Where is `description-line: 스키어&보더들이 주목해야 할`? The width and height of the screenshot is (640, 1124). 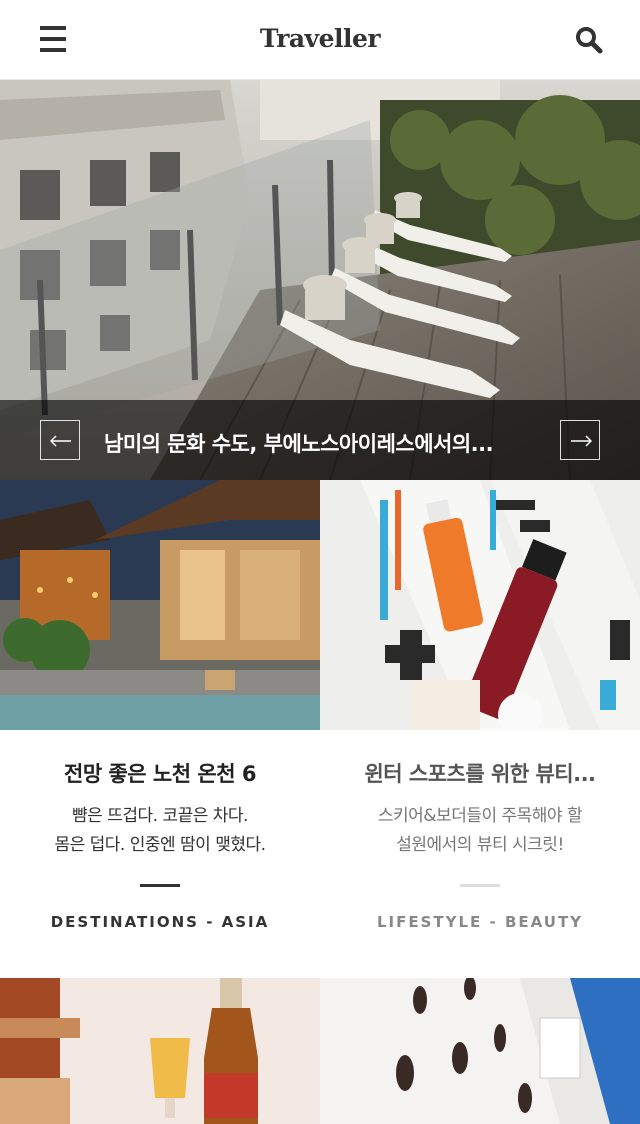
description-line: 스키어&보더들이 주목해야 할 is located at coordinates (480, 816).